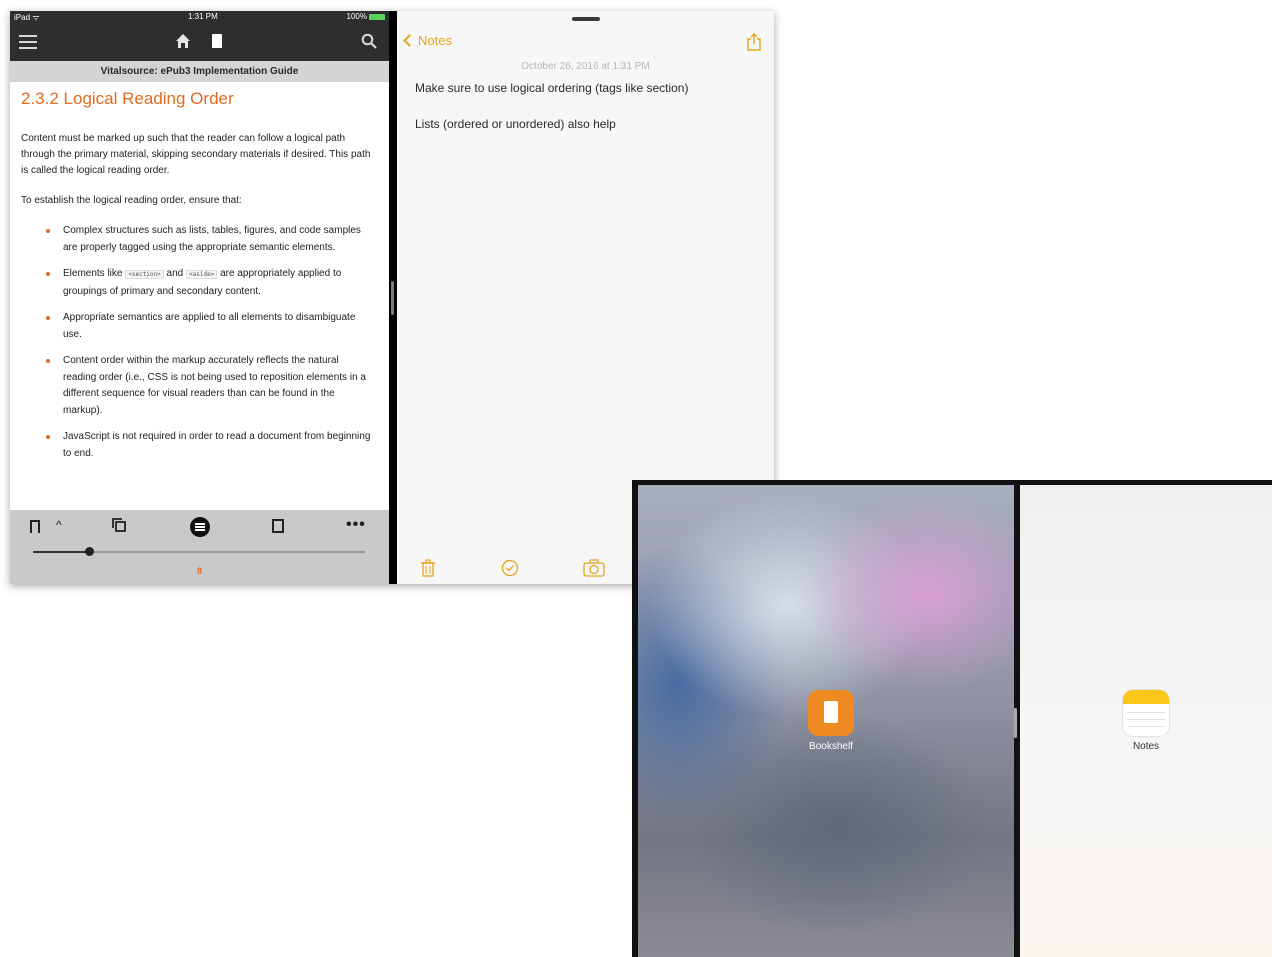 The image size is (1272, 957). I want to click on switcher-left-pane: Bookshelf, so click(826, 721).